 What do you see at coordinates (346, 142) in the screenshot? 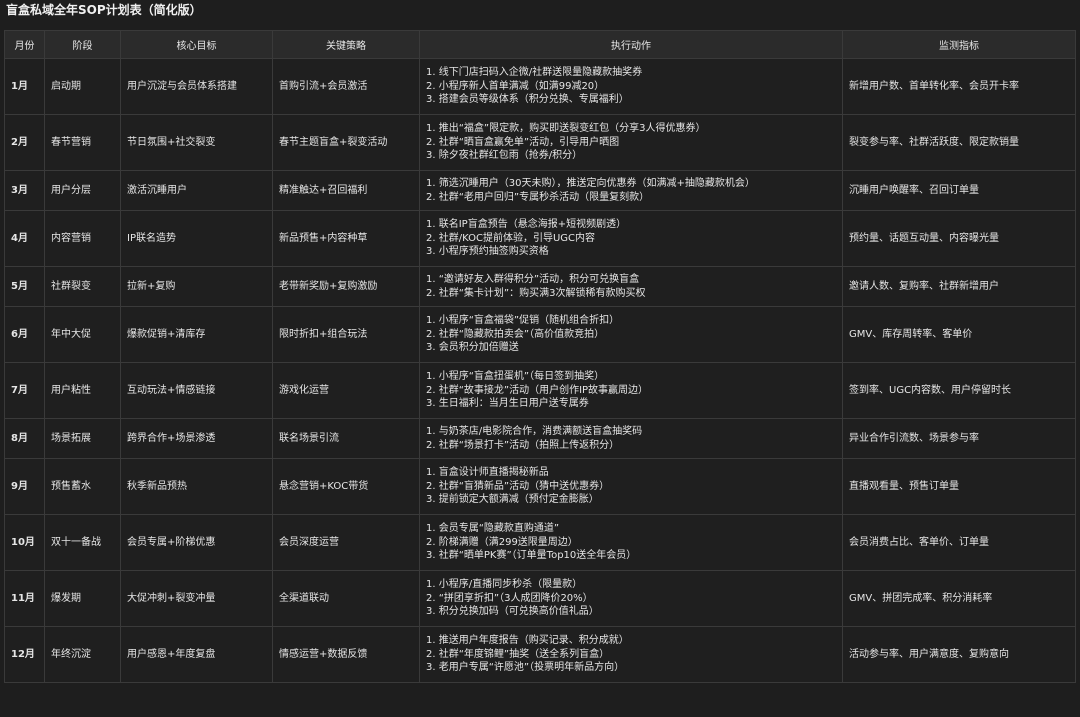
I see `cell-strategy: 春节主题盲盒+裂变活动` at bounding box center [346, 142].